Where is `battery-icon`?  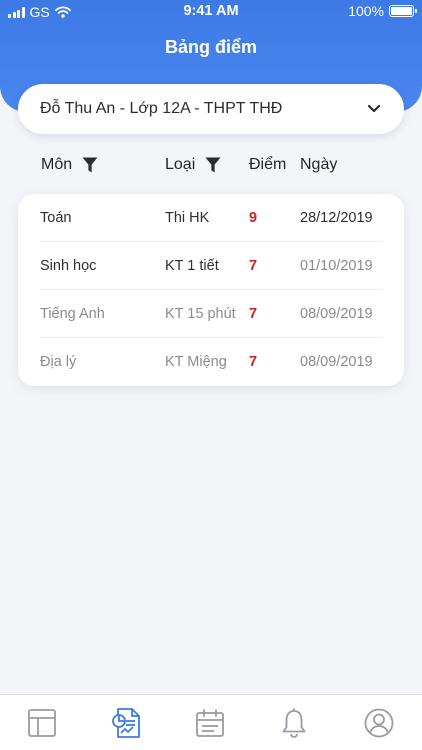 battery-icon is located at coordinates (403, 11).